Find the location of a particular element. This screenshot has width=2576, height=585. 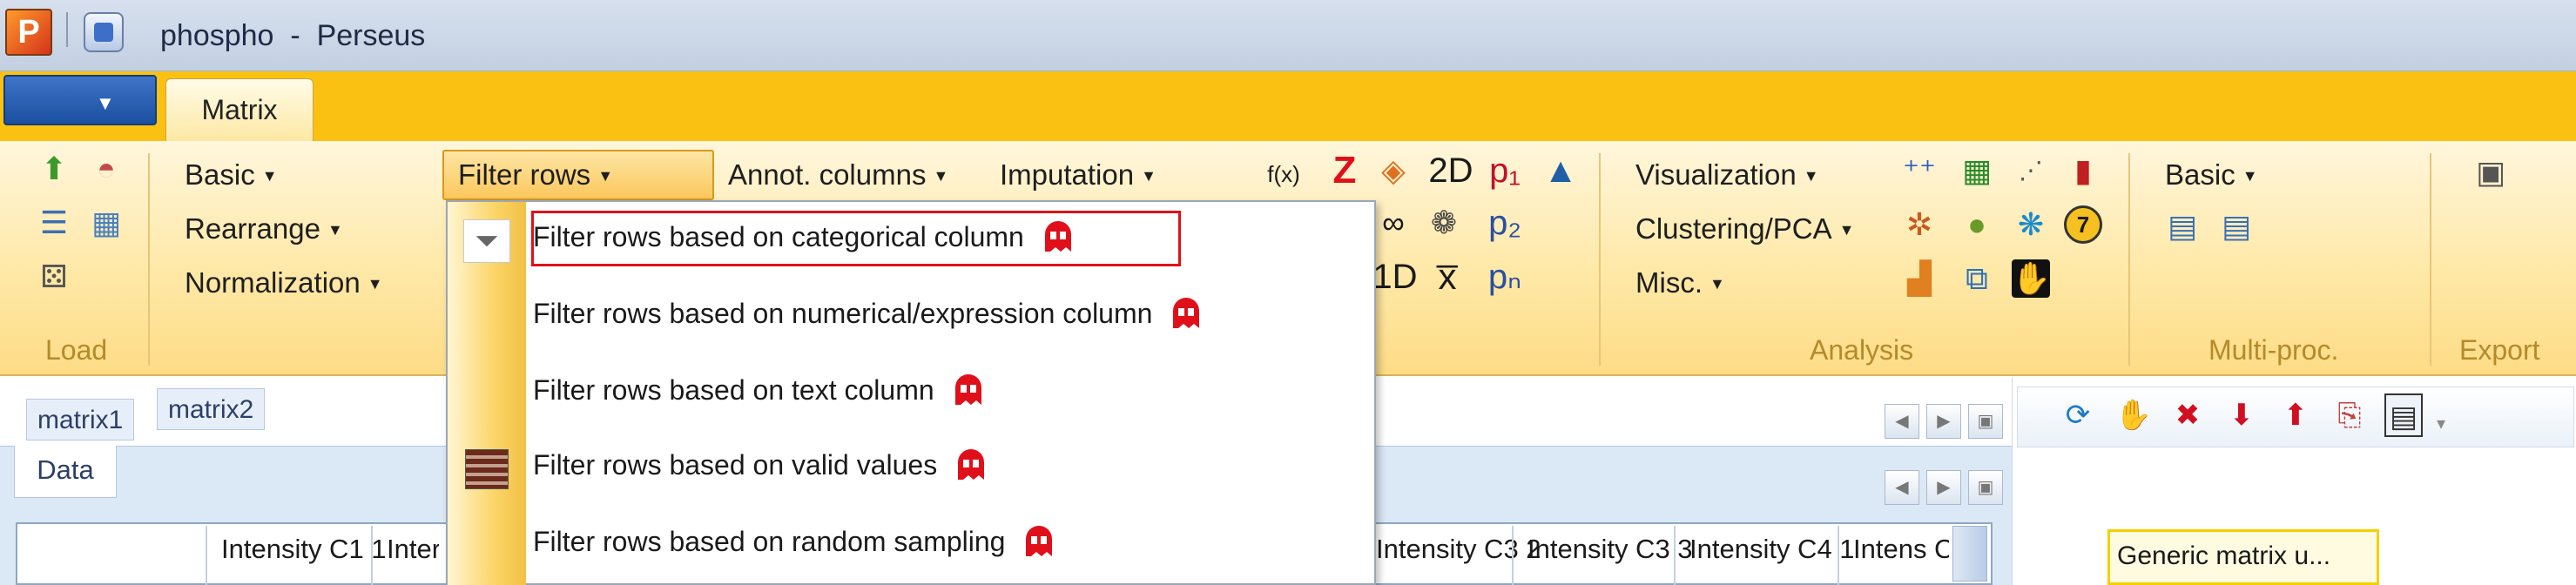

seven-badge-icon: 7 is located at coordinates (2083, 224).